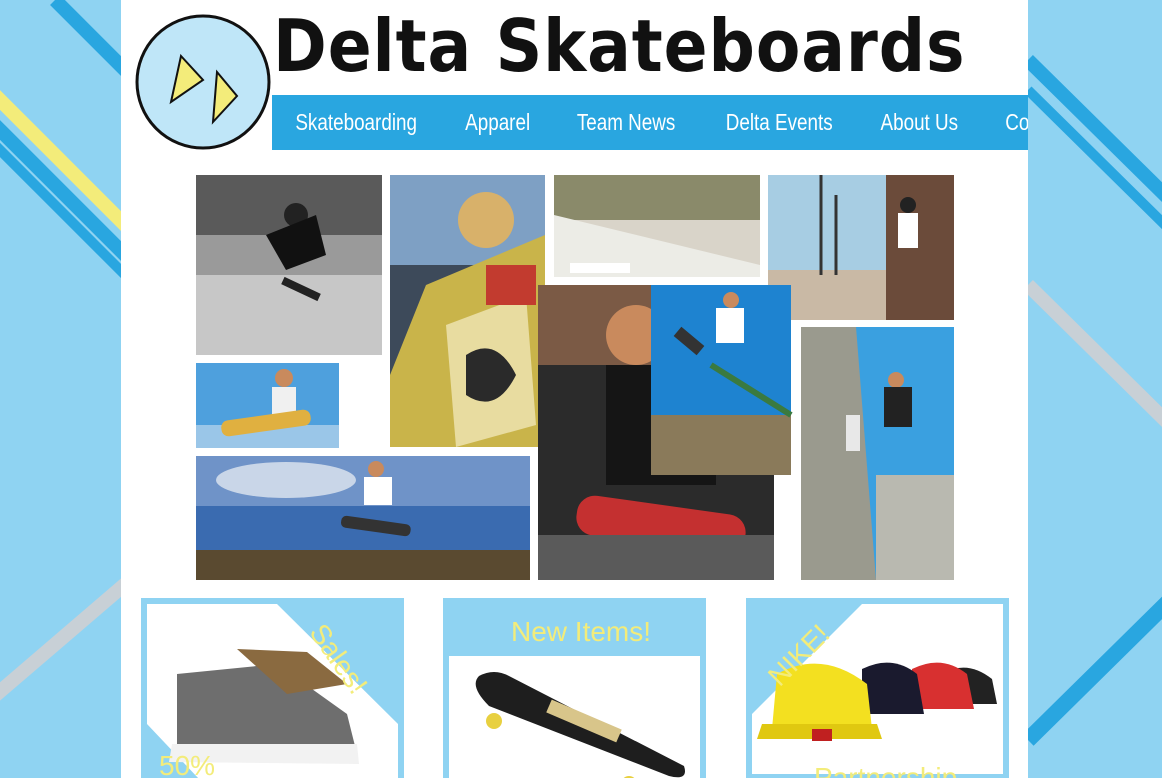  I want to click on nav-item-team-news: Team News, so click(625, 122).